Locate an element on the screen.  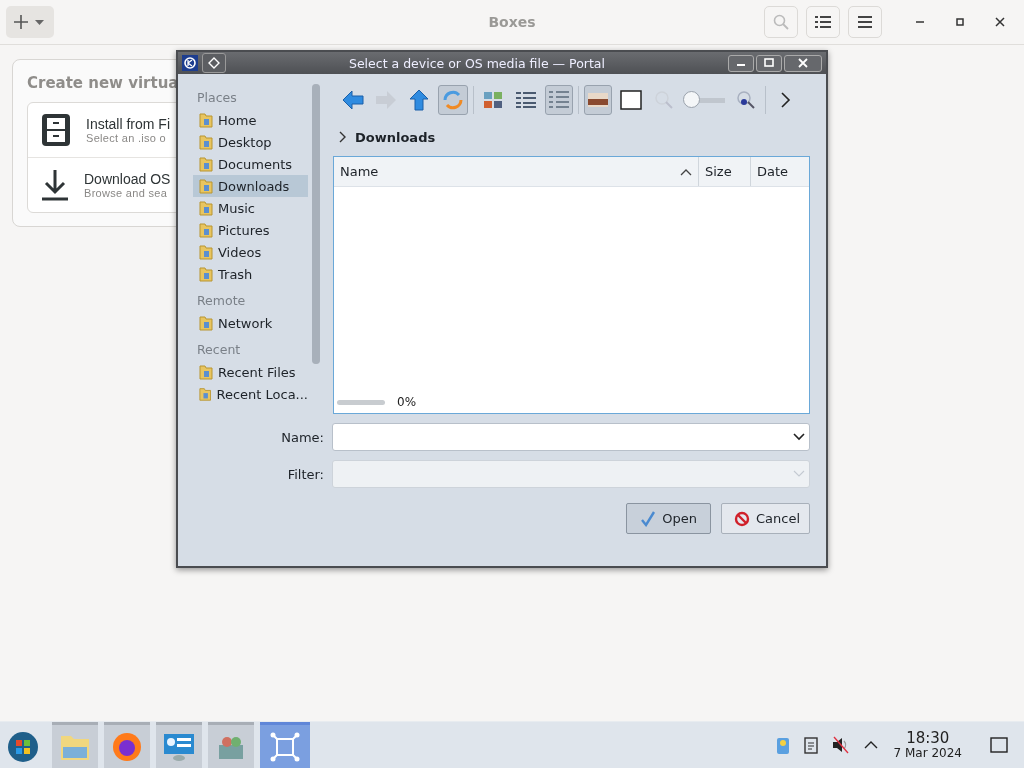
section-label: Places is located at coordinates (217, 98).